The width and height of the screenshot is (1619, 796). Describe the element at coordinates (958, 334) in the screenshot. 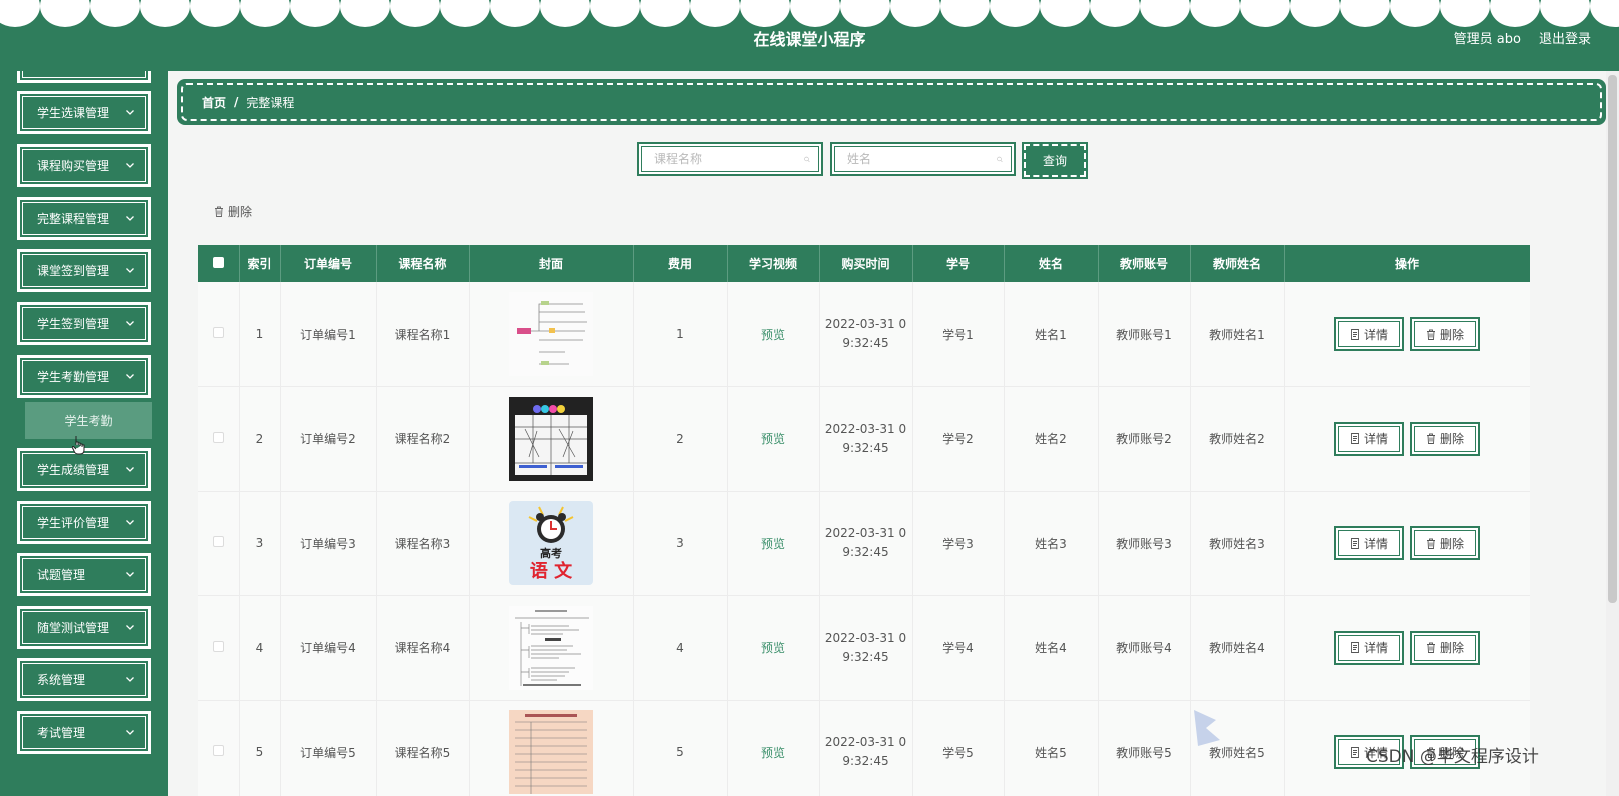

I see `student-id-cell: 学号1` at that location.